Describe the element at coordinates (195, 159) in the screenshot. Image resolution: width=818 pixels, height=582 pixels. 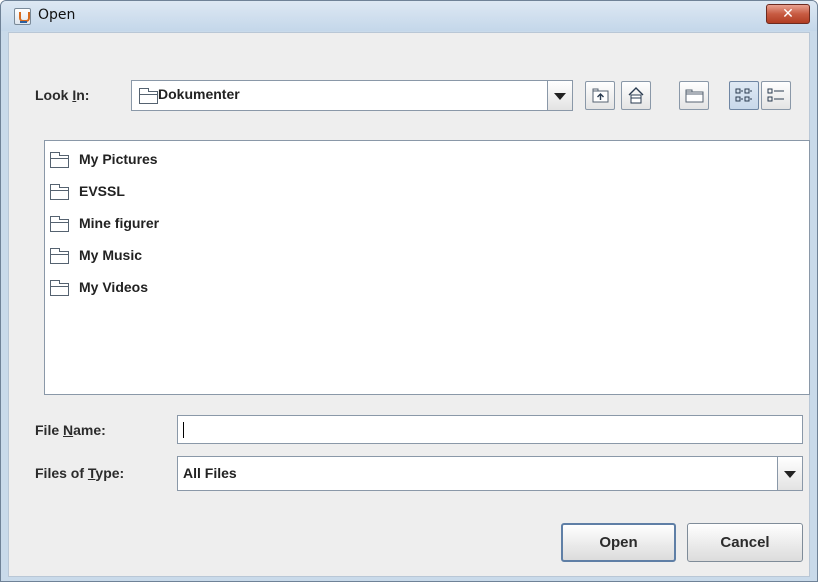
I see `list-item: My Pictures` at that location.